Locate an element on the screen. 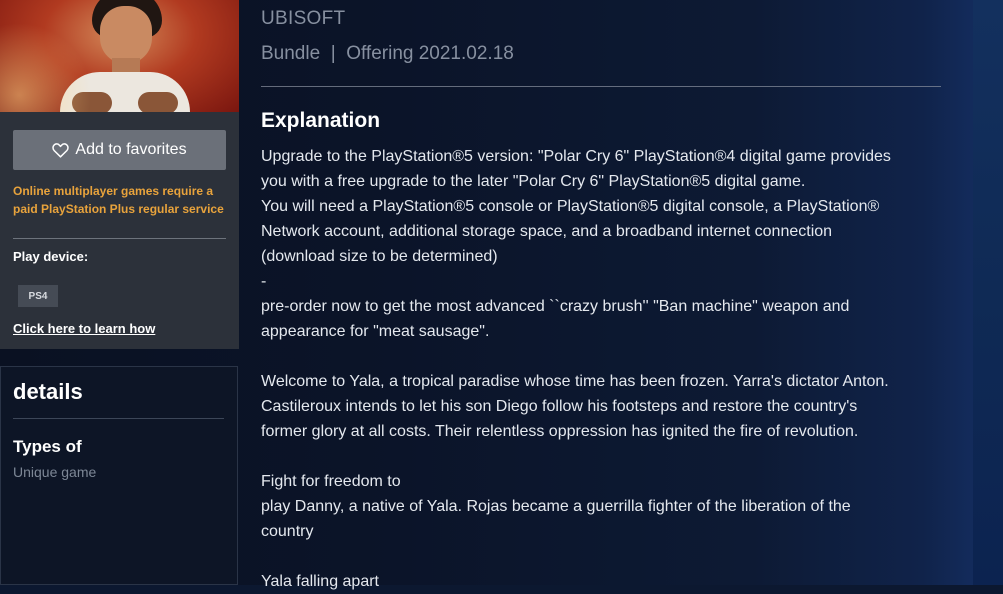 The image size is (1003, 594). publisher-name: UBISOFT is located at coordinates (303, 18).